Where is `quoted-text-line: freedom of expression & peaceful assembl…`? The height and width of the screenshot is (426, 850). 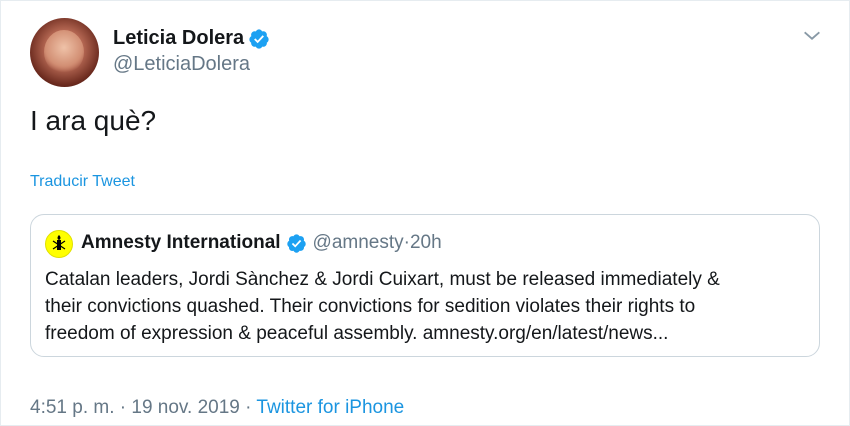 quoted-text-line: freedom of expression & peaceful assembl… is located at coordinates (357, 333).